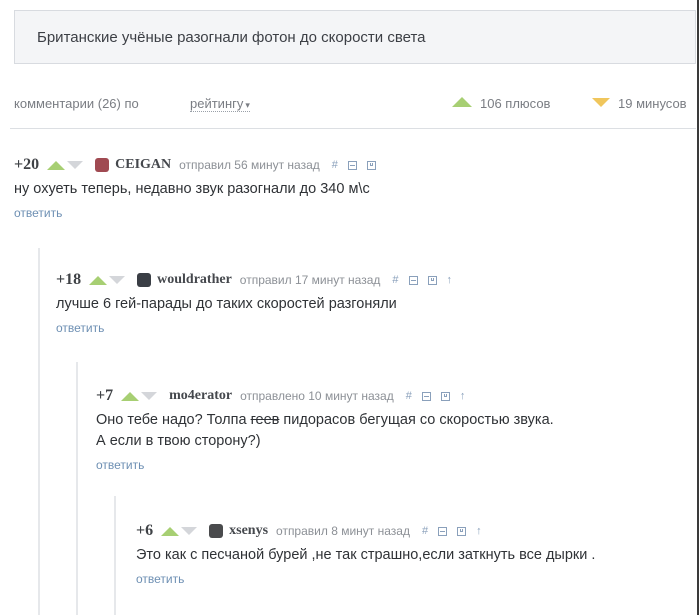 Image resolution: width=700 pixels, height=615 pixels. Describe the element at coordinates (353, 128) in the screenshot. I see `header-divider` at that location.